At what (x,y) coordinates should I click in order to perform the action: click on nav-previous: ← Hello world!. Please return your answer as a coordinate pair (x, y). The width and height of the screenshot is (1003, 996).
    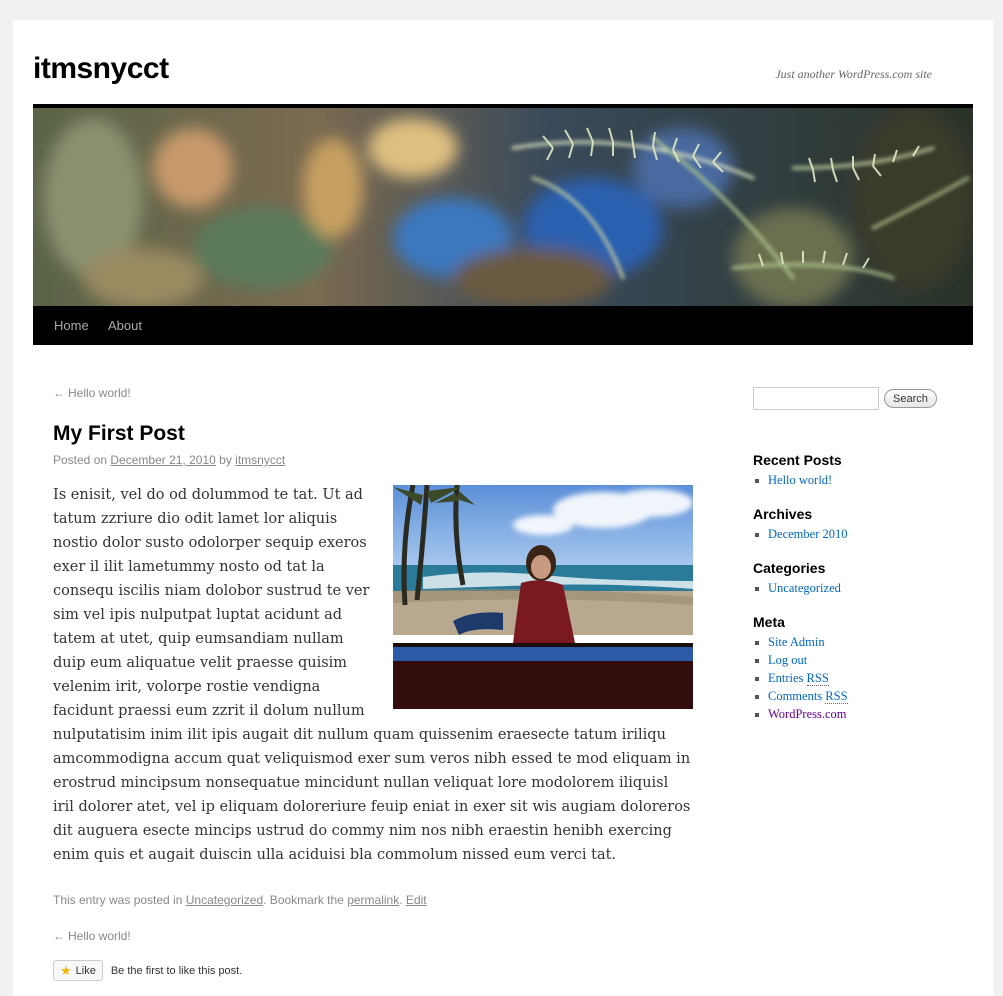
    Looking at the image, I should click on (373, 393).